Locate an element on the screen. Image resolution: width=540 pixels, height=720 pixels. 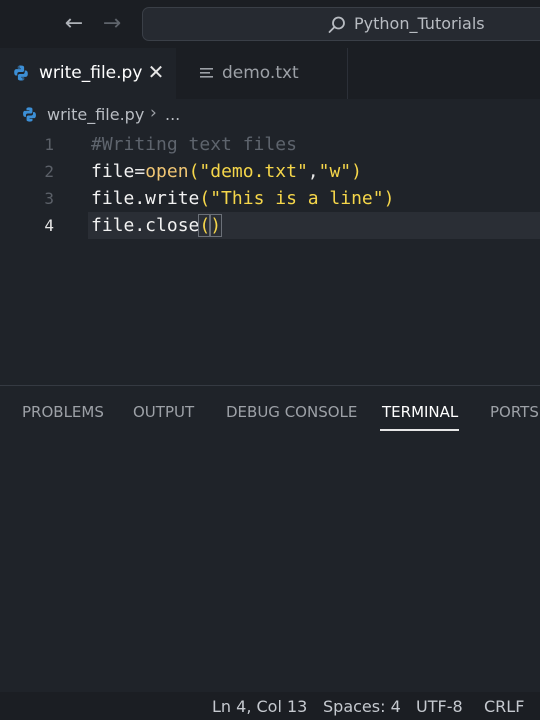
chevron-right-icon: › is located at coordinates (153, 113).